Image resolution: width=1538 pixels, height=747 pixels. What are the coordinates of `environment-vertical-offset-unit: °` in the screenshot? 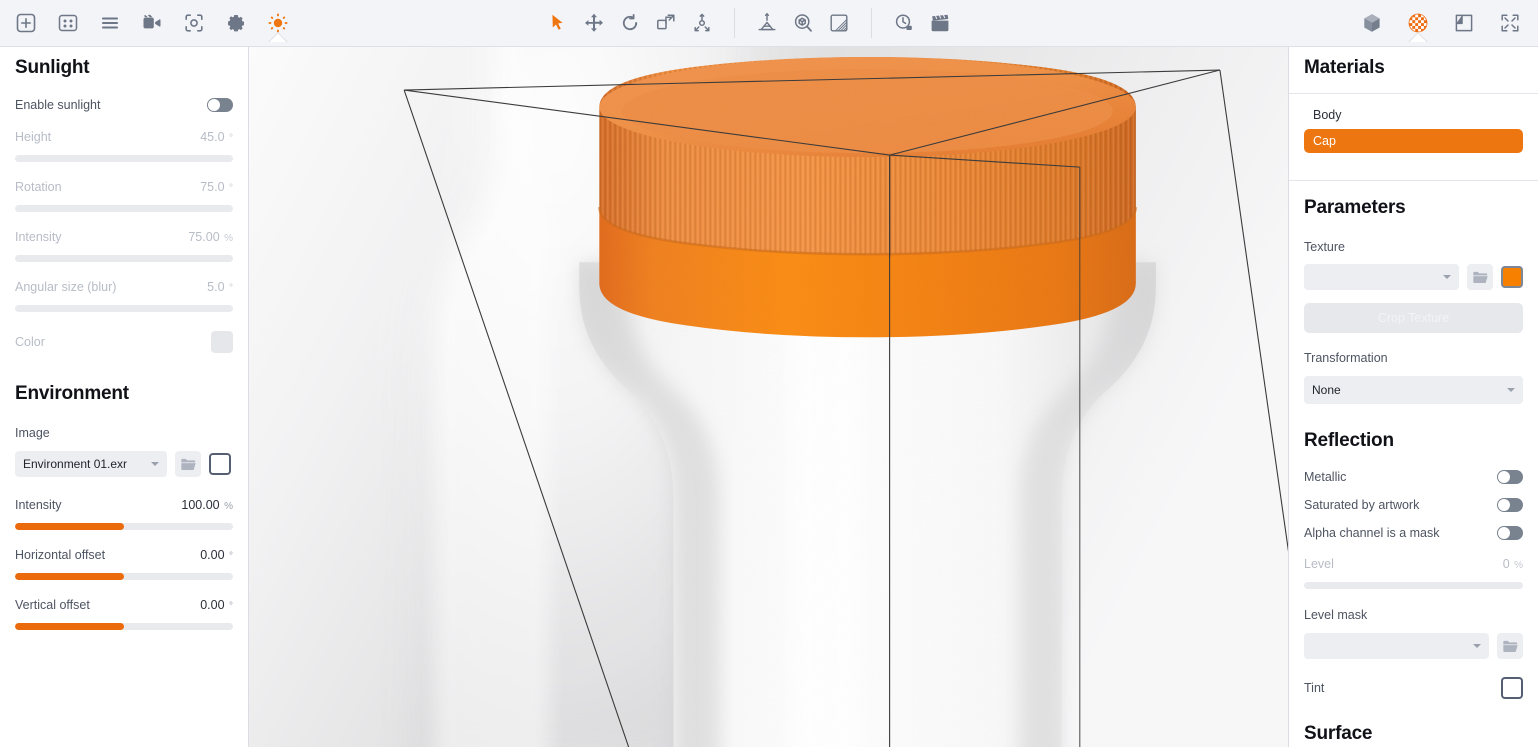 It's located at (231, 606).